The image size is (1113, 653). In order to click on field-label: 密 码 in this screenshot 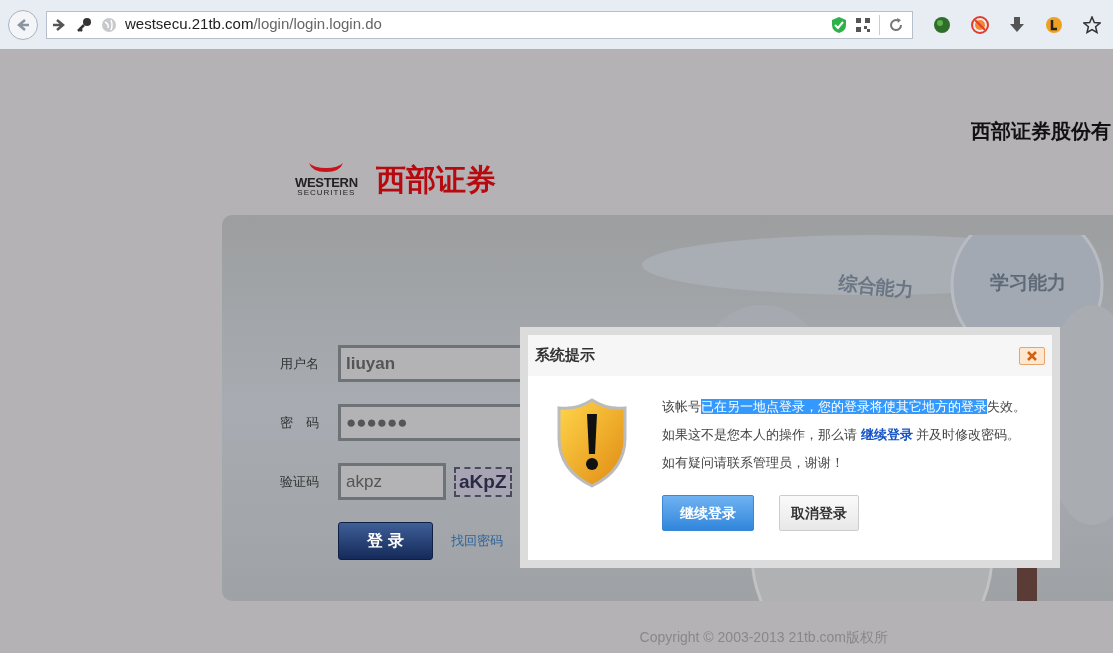, I will do `click(300, 422)`.